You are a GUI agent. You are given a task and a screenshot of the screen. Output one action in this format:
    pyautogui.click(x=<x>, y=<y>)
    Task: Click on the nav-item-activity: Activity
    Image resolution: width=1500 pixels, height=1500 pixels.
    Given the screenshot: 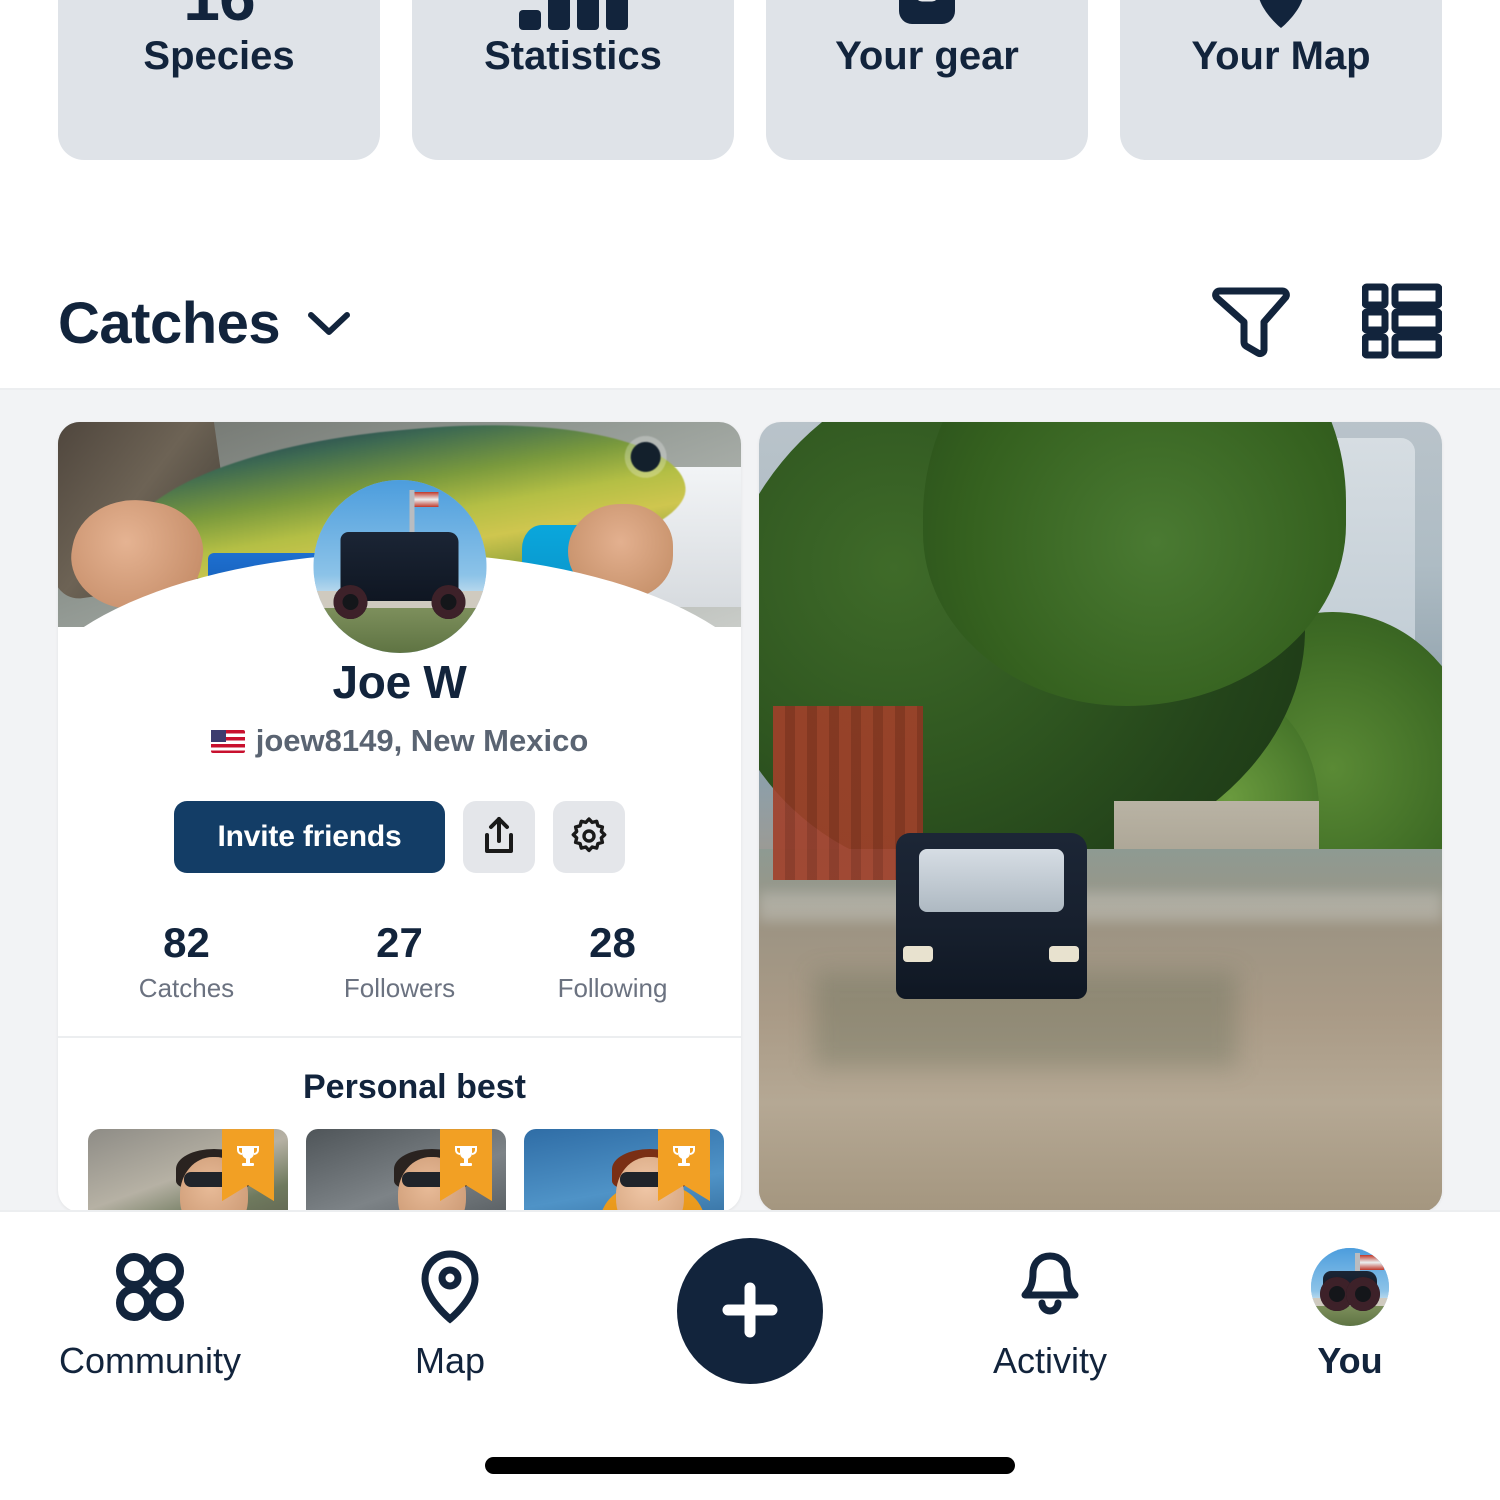 What is the action you would take?
    pyautogui.click(x=1050, y=1316)
    